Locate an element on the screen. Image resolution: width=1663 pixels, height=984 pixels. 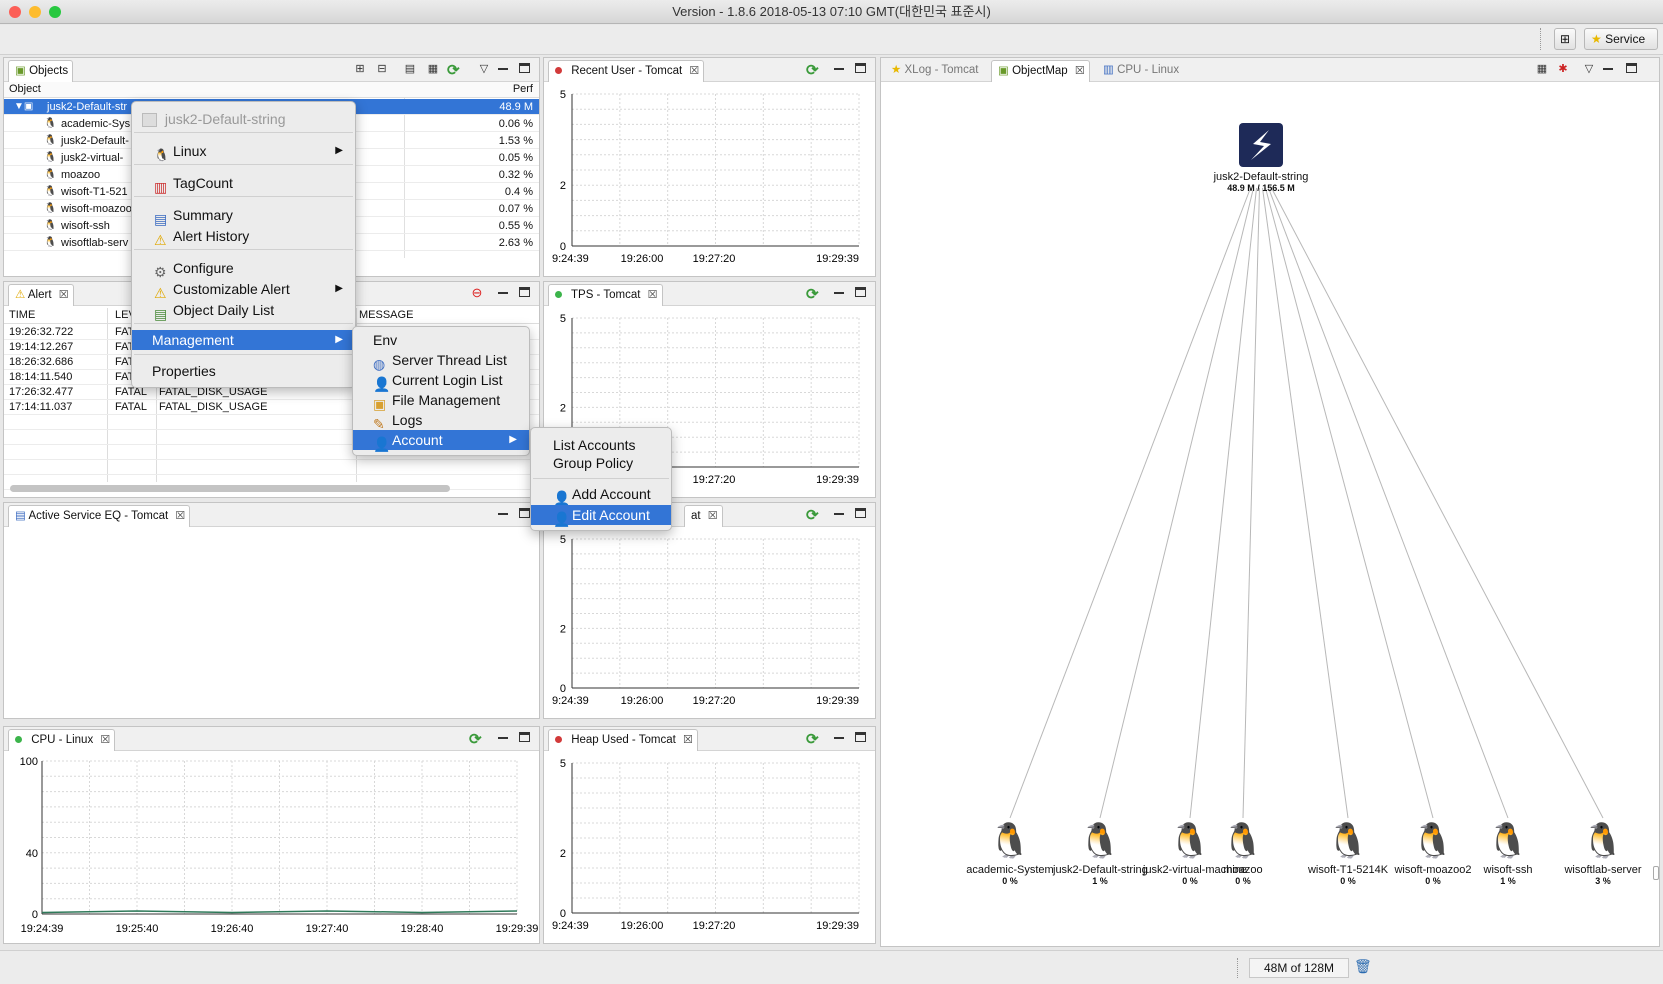
alert-row is located at coordinates (271, 467).